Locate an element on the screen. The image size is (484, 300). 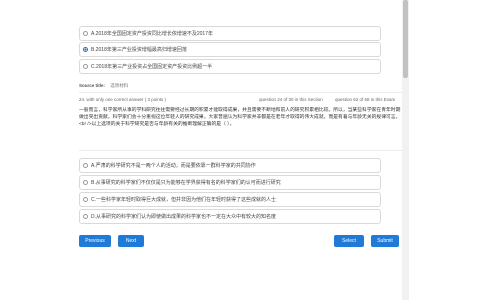
source-title: Source title: 选项材料 is located at coordinates (103, 86).